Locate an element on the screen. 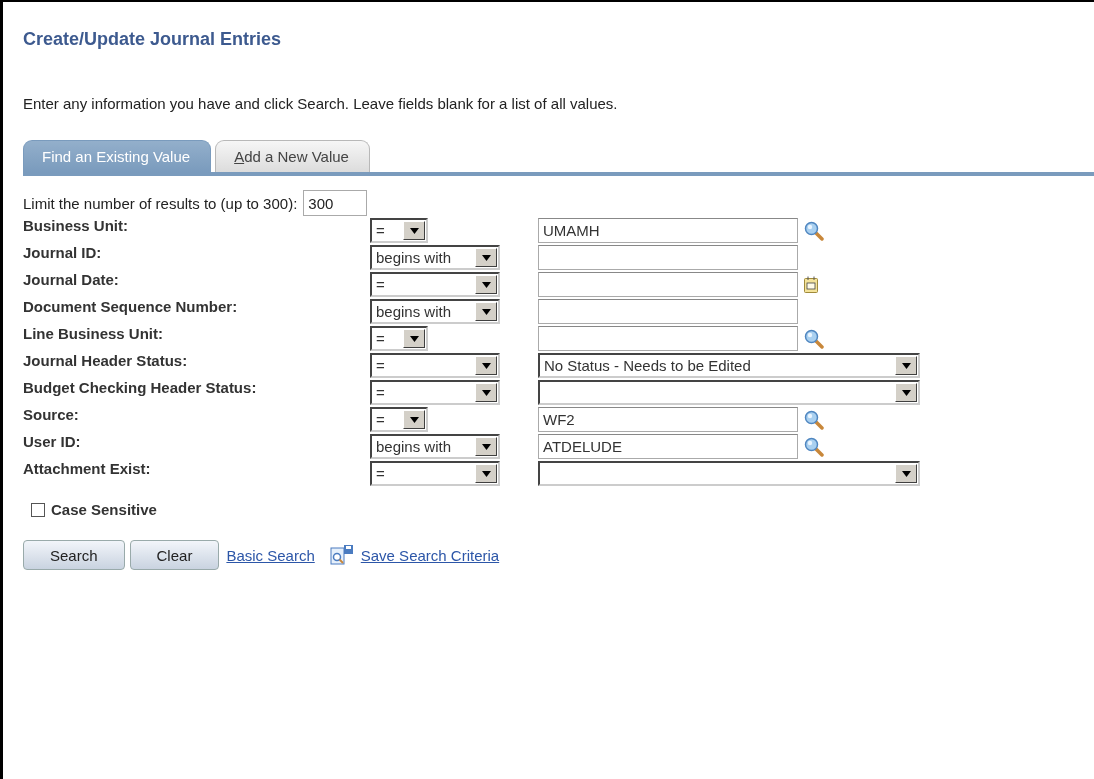  date-field is located at coordinates (668, 284).